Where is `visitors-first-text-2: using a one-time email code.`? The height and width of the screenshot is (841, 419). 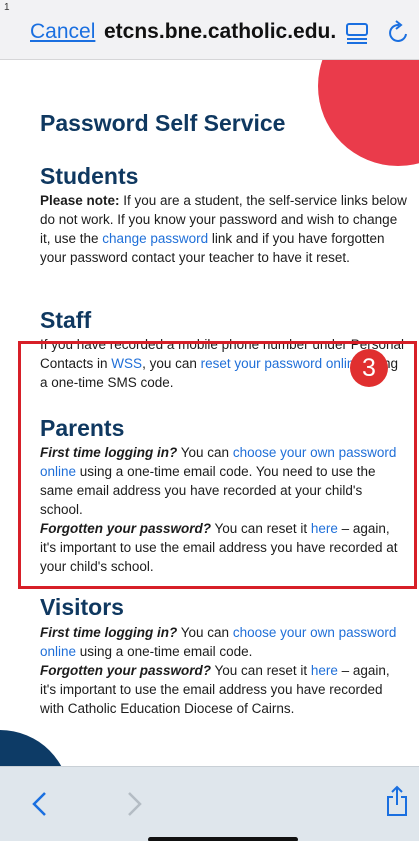 visitors-first-text-2: using a one-time email code. is located at coordinates (164, 651).